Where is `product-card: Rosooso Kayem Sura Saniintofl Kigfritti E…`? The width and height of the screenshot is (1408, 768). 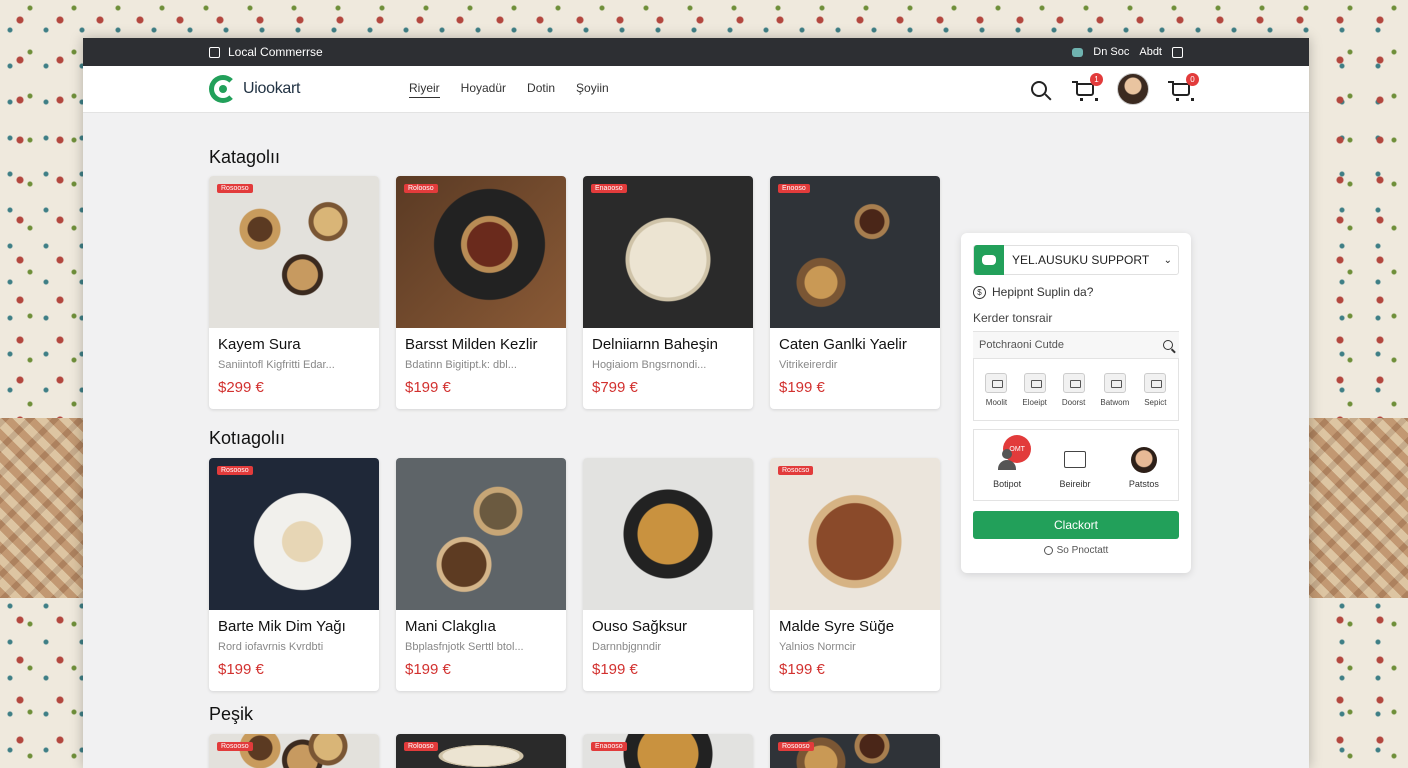
product-card: Rosooso Kayem Sura Saniintofl Kigfritti E… is located at coordinates (294, 292).